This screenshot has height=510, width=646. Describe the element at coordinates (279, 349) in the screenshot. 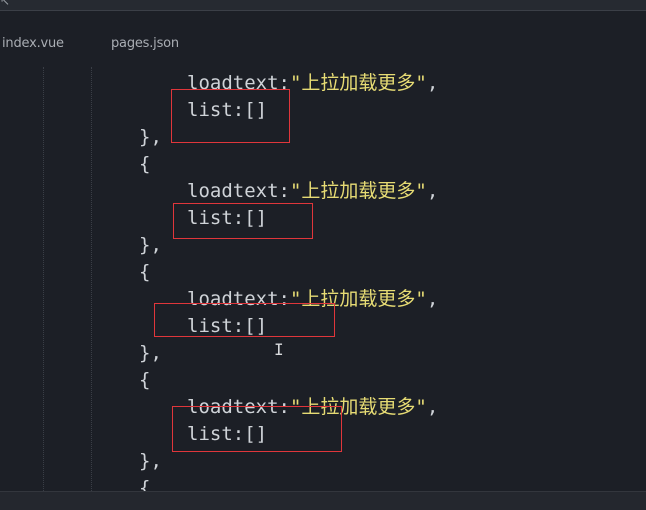

I see `text-cursor-icon: I` at that location.